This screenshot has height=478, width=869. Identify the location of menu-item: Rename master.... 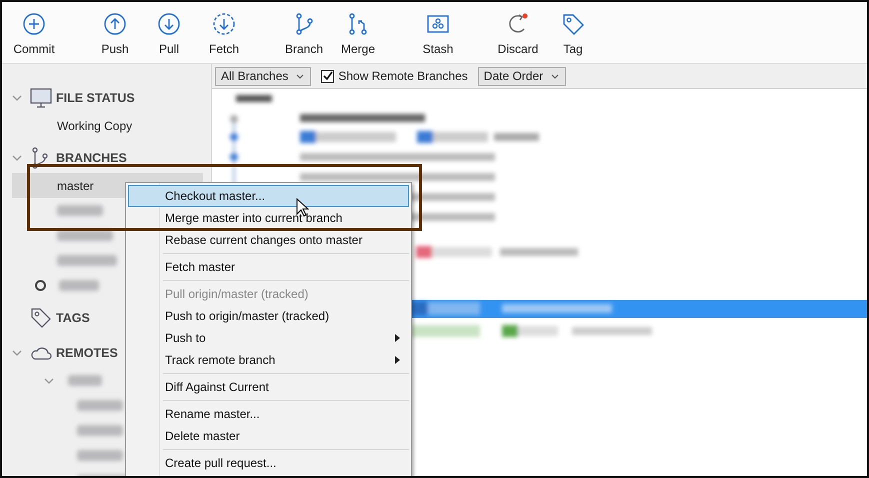
(268, 414).